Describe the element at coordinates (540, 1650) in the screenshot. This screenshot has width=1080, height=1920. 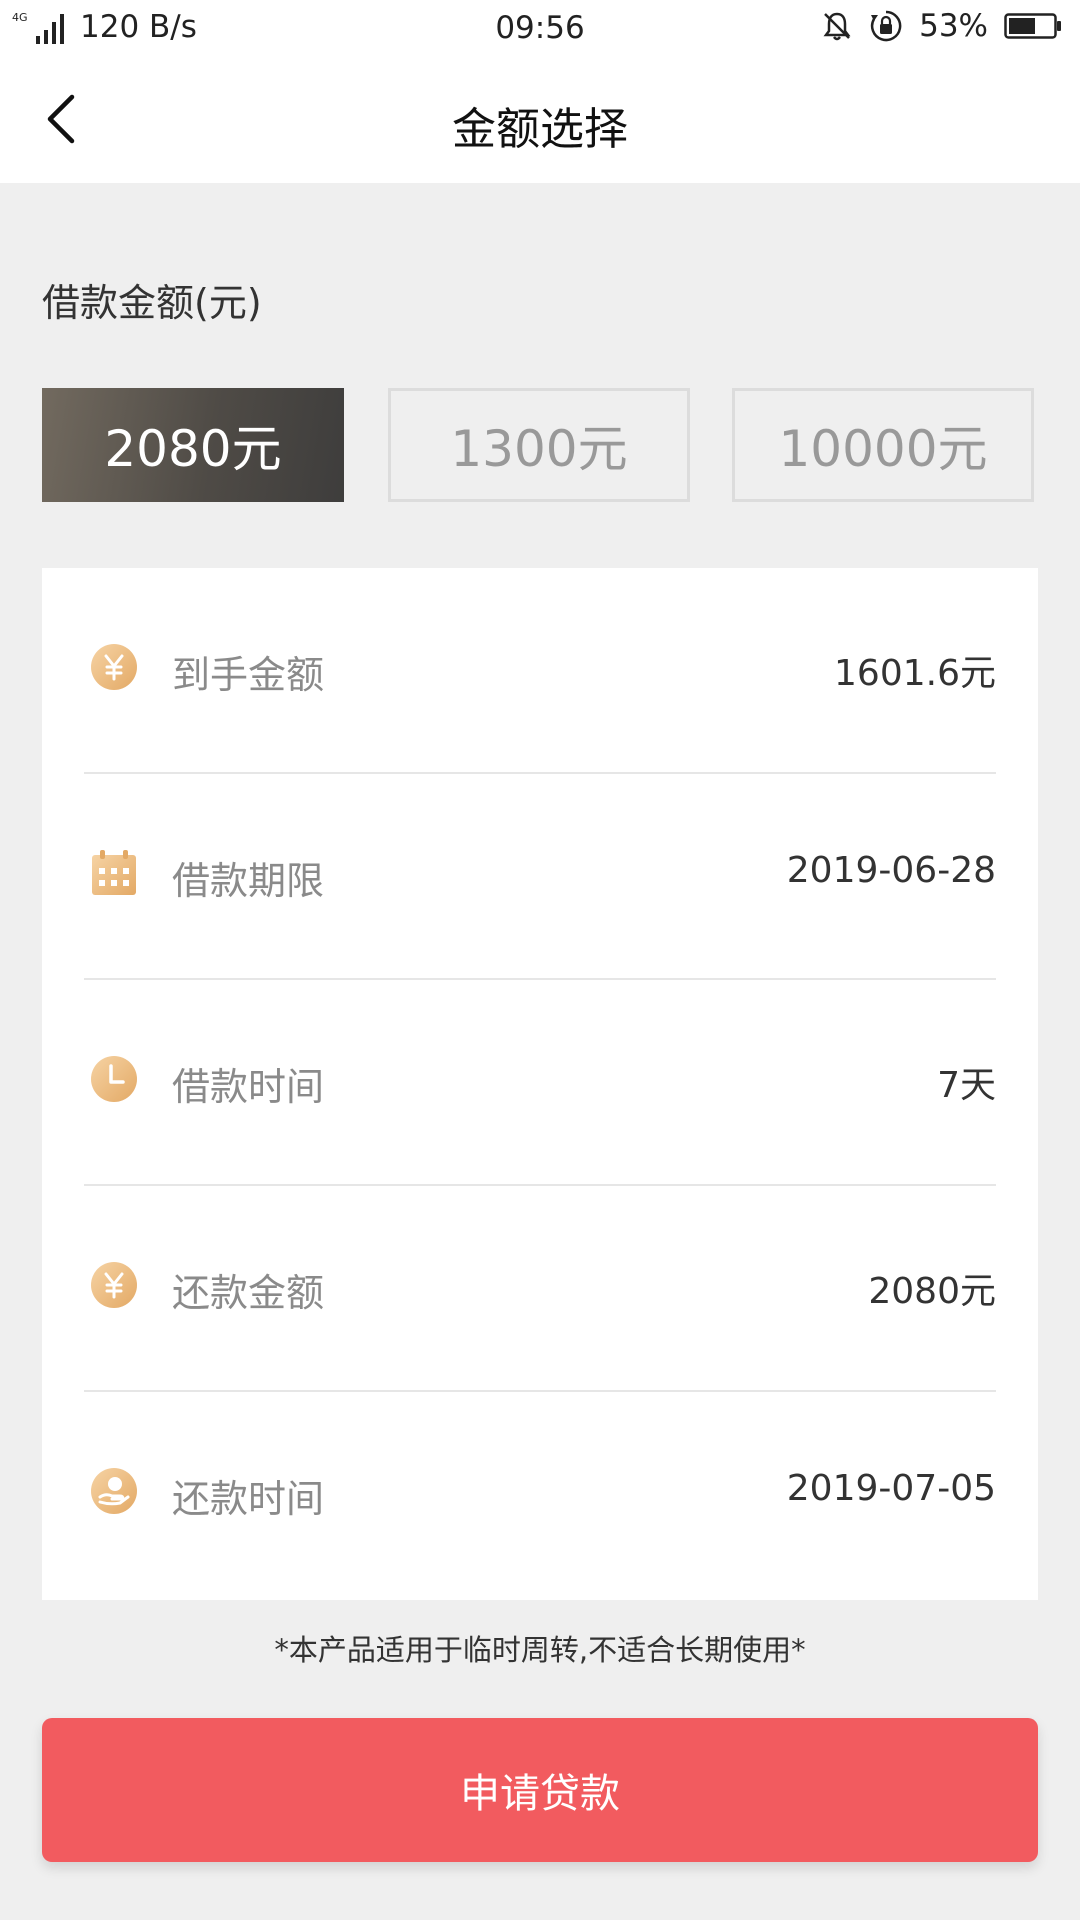
I see `usage-notice: *本产品适用于临时周转,不适合长期使用*` at that location.